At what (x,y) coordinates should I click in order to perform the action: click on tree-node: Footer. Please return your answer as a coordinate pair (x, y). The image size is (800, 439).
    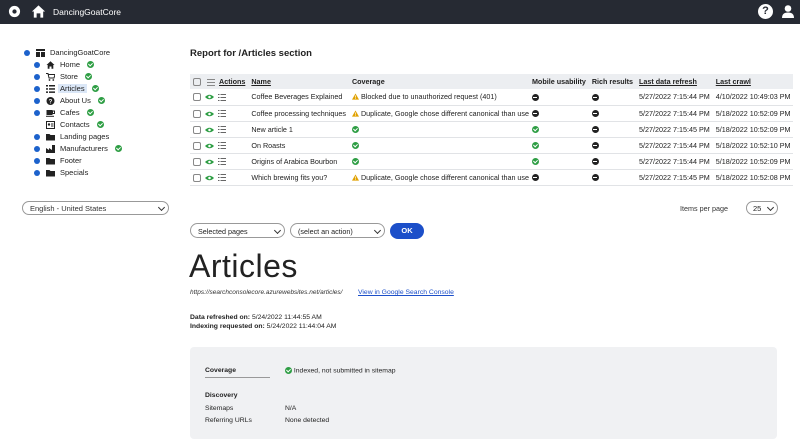
    Looking at the image, I should click on (59, 160).